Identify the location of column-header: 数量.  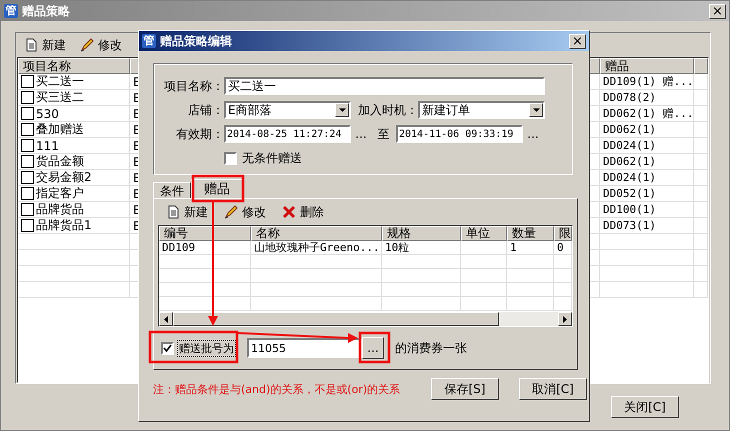
(530, 233).